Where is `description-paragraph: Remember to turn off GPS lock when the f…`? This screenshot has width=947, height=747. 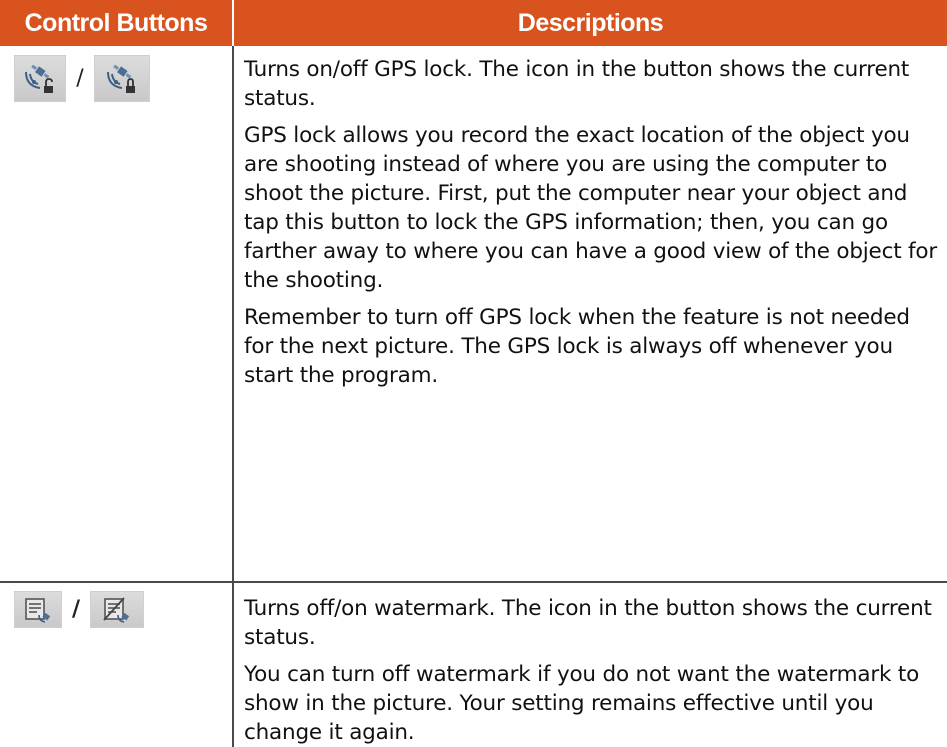
description-paragraph: Remember to turn off GPS lock when the f… is located at coordinates (577, 346).